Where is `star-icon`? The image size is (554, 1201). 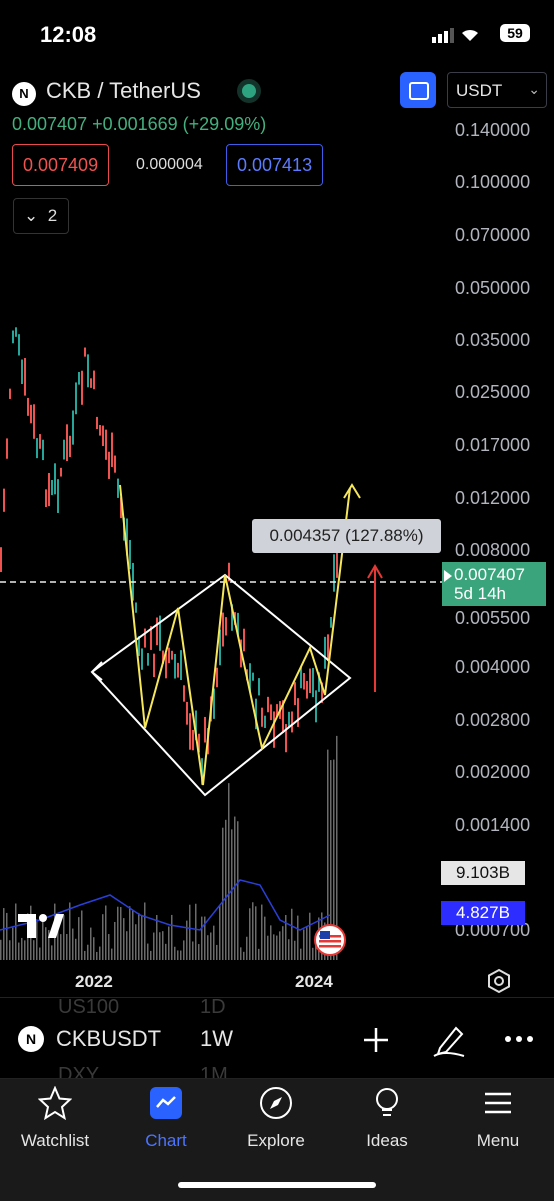 star-icon is located at coordinates (55, 1103).